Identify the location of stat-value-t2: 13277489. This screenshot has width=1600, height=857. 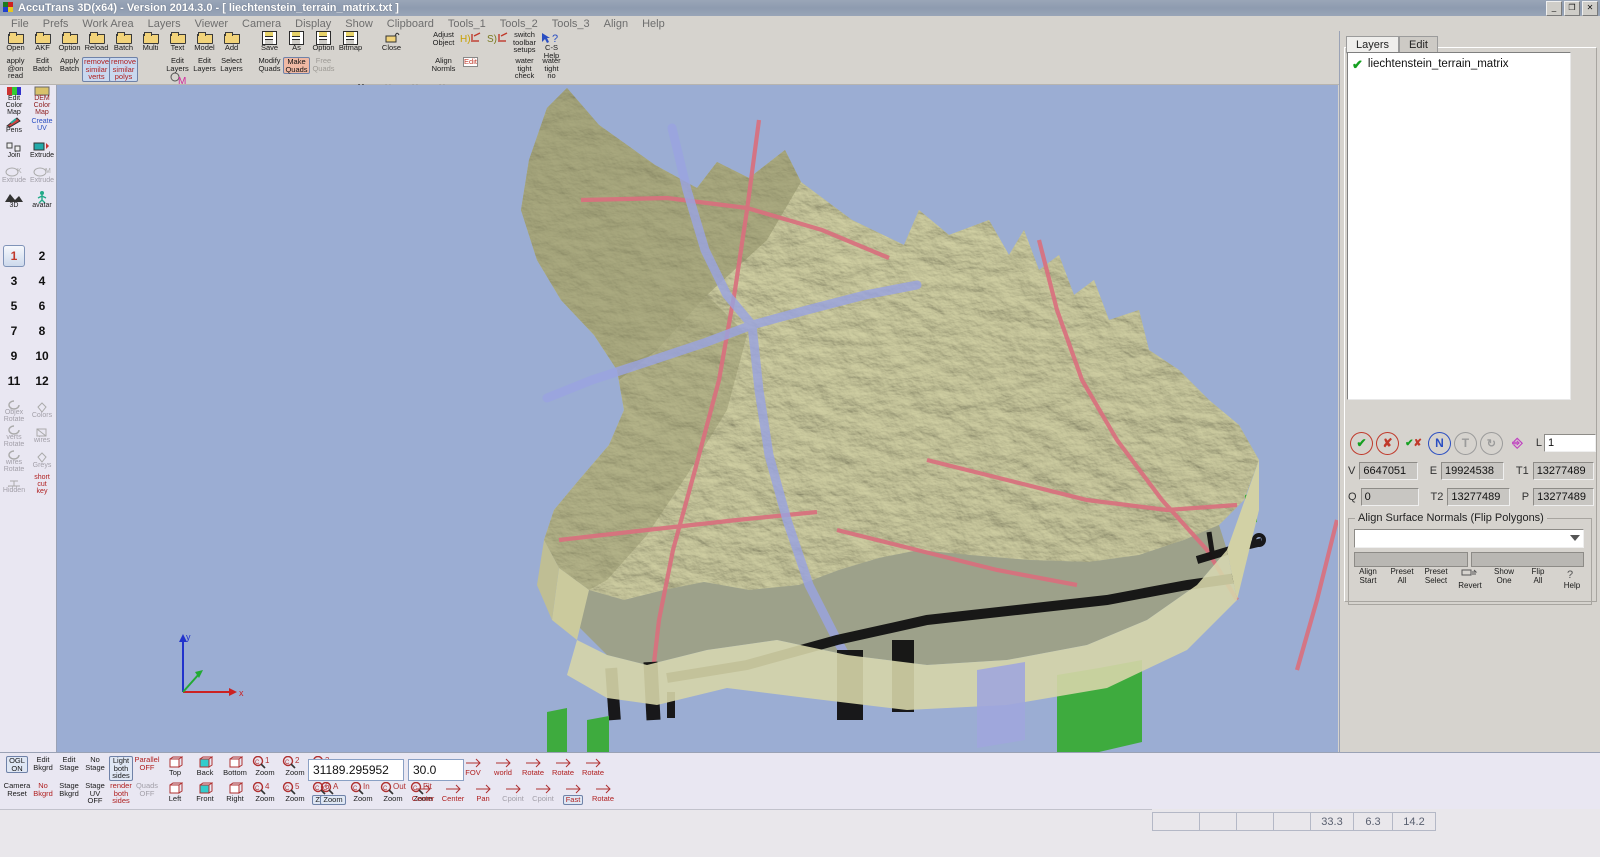
(1478, 496).